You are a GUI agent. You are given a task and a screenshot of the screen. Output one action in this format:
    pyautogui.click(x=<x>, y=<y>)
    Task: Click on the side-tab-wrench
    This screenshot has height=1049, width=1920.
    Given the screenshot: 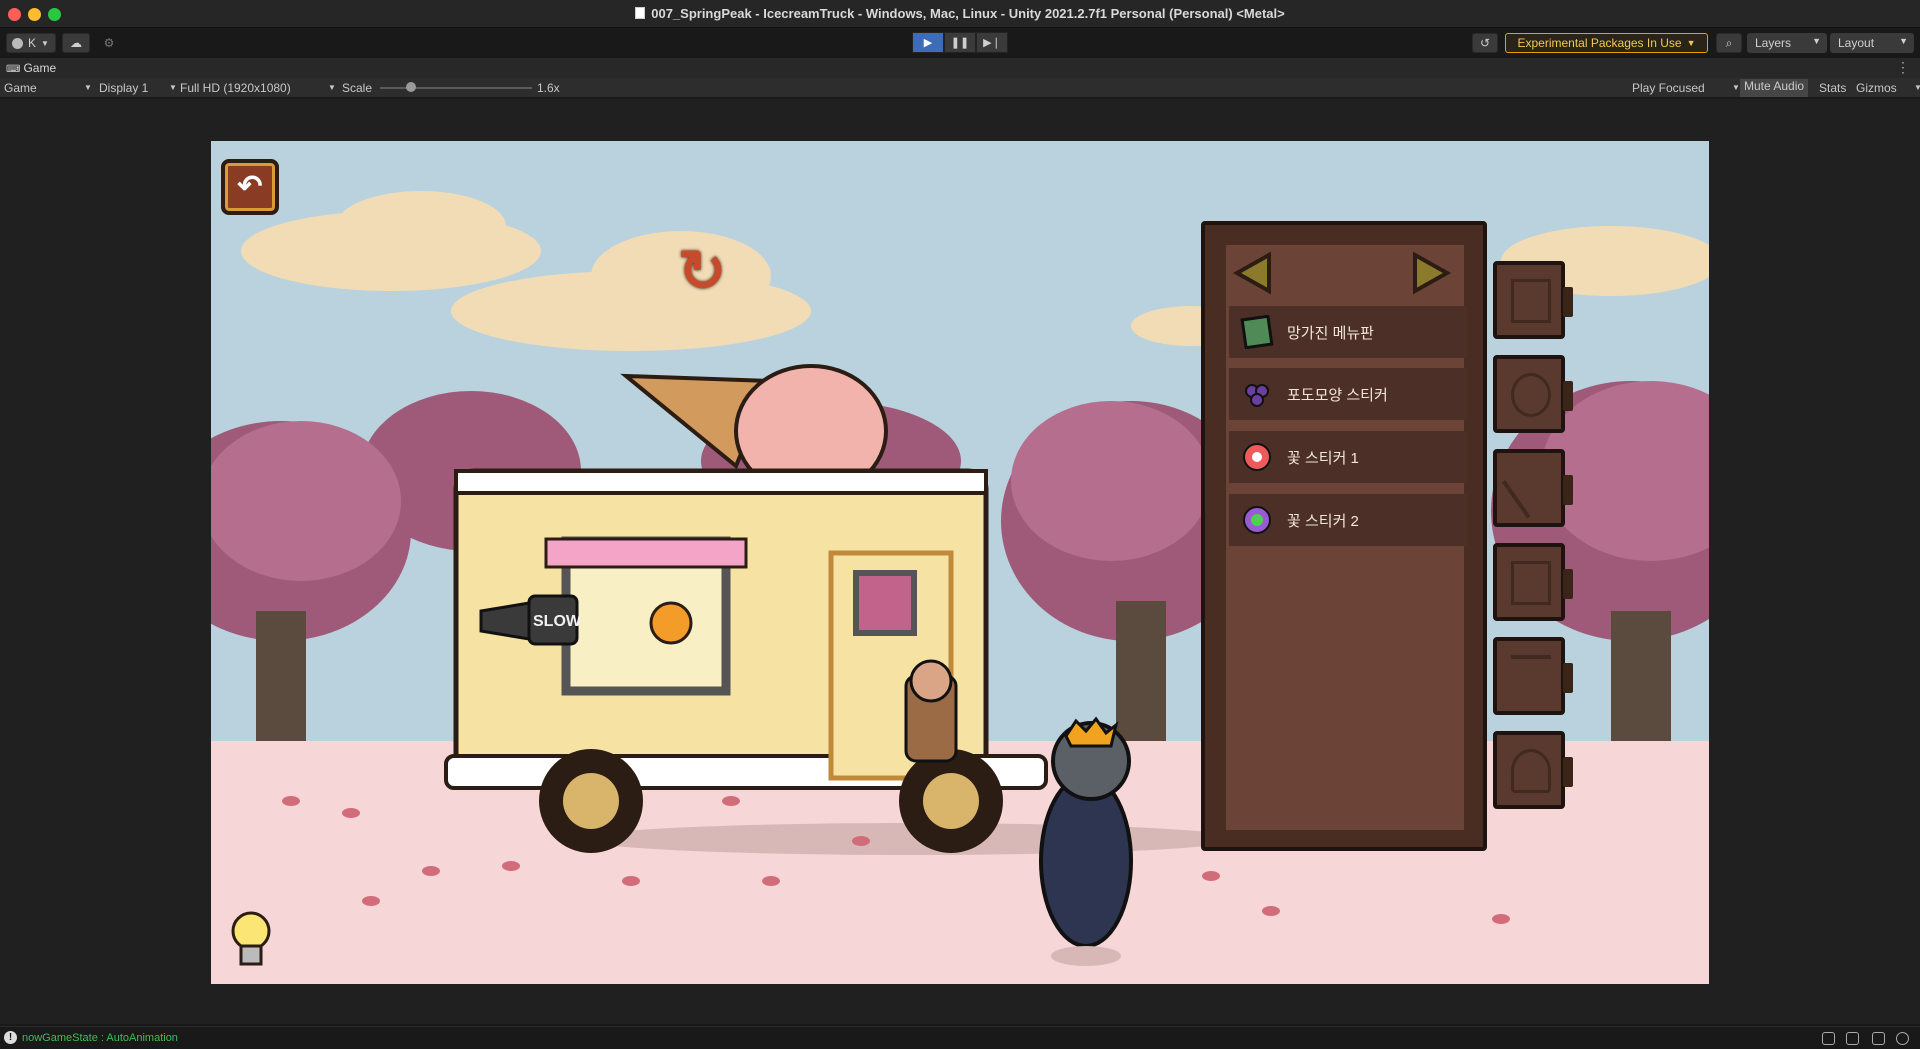 What is the action you would take?
    pyautogui.click(x=1533, y=488)
    